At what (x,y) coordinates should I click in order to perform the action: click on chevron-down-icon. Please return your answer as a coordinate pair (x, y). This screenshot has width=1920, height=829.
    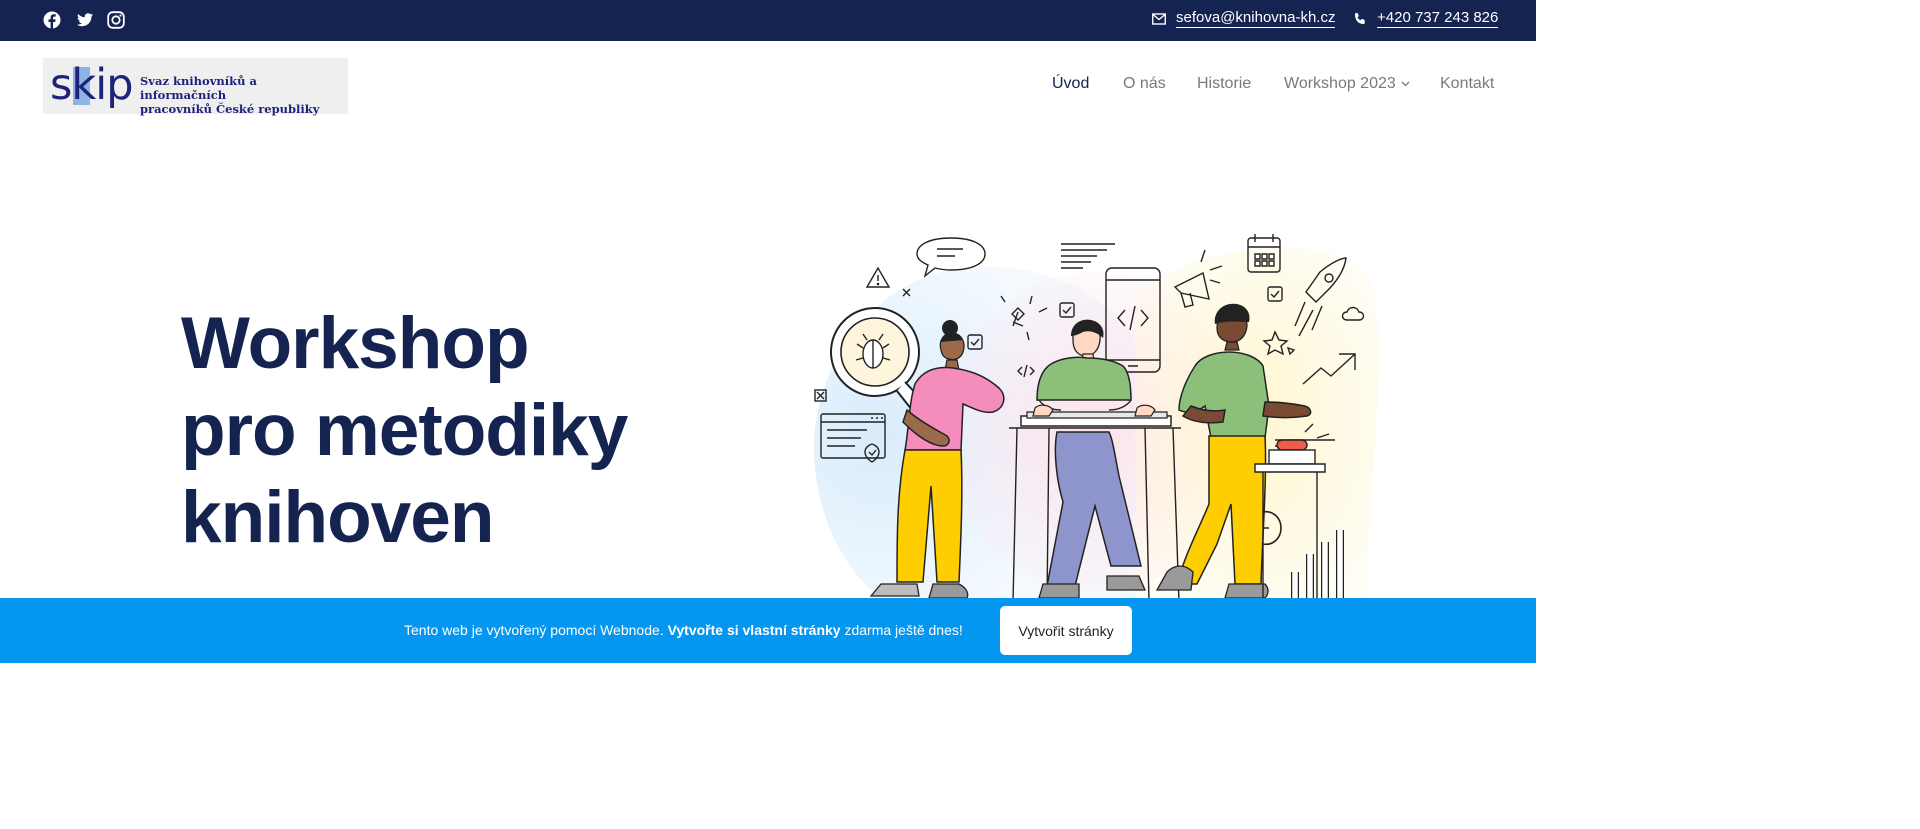
    Looking at the image, I should click on (1405, 84).